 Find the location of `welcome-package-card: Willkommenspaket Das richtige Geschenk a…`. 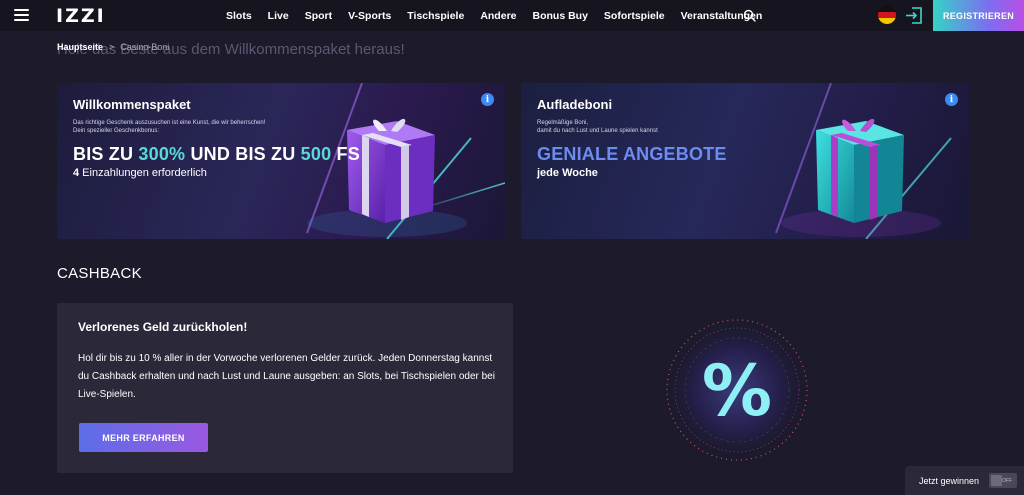

welcome-package-card: Willkommenspaket Das richtige Geschenk a… is located at coordinates (281, 161).